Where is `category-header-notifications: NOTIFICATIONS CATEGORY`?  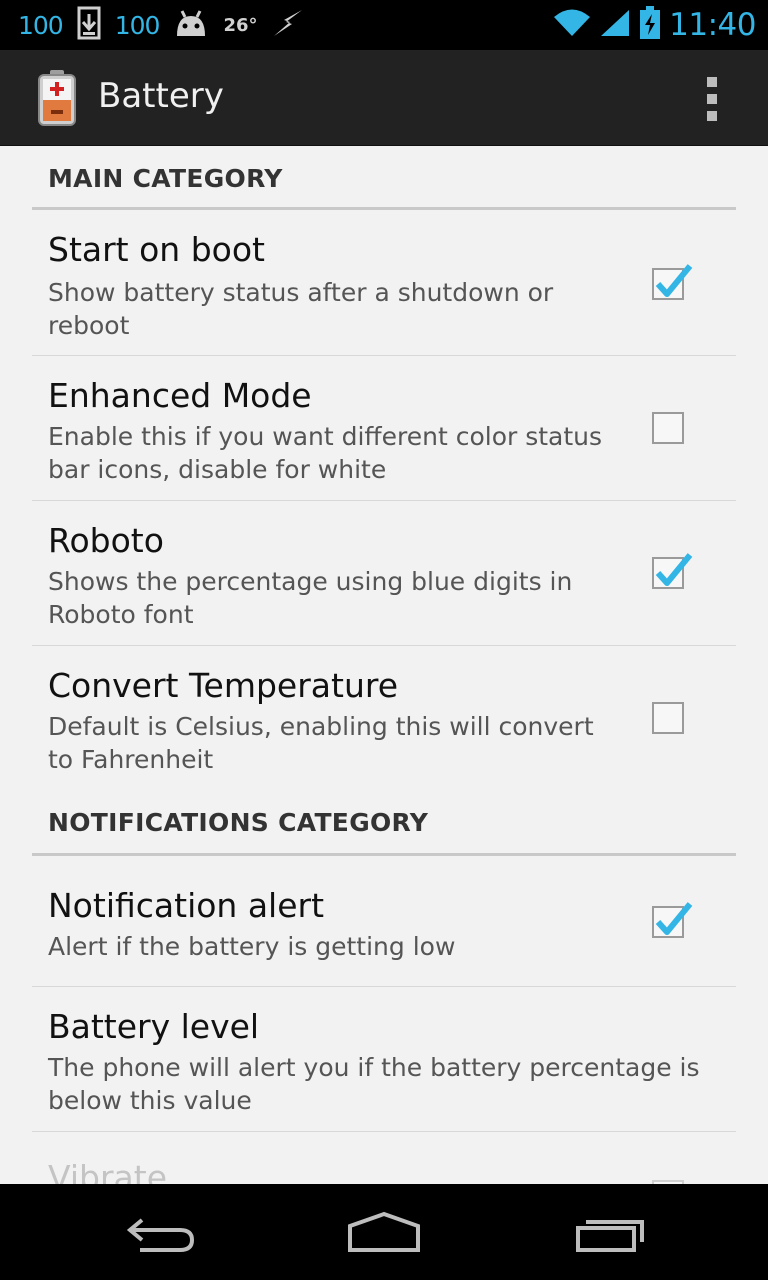
category-header-notifications: NOTIFICATIONS CATEGORY is located at coordinates (384, 825).